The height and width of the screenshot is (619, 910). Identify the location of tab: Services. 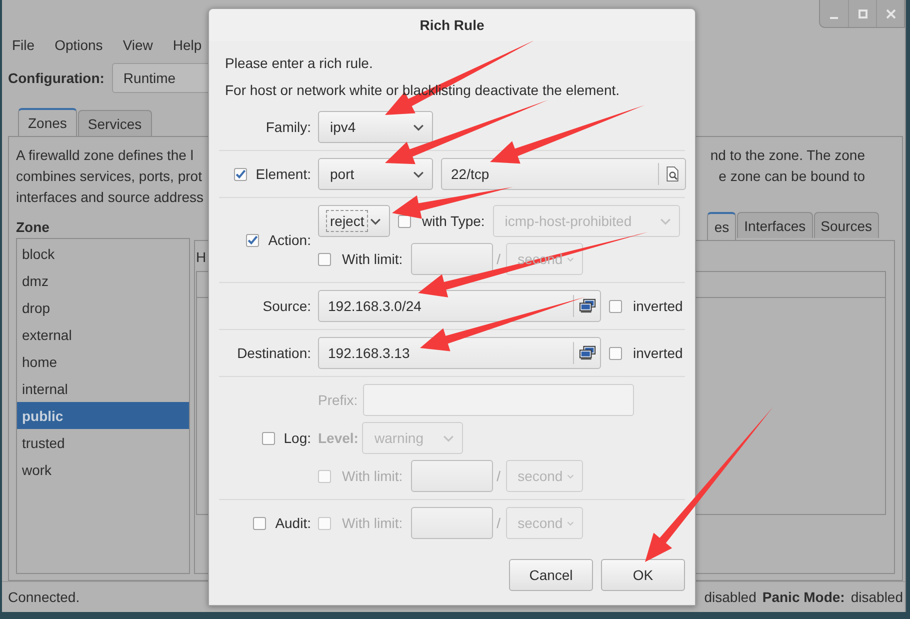
(115, 123).